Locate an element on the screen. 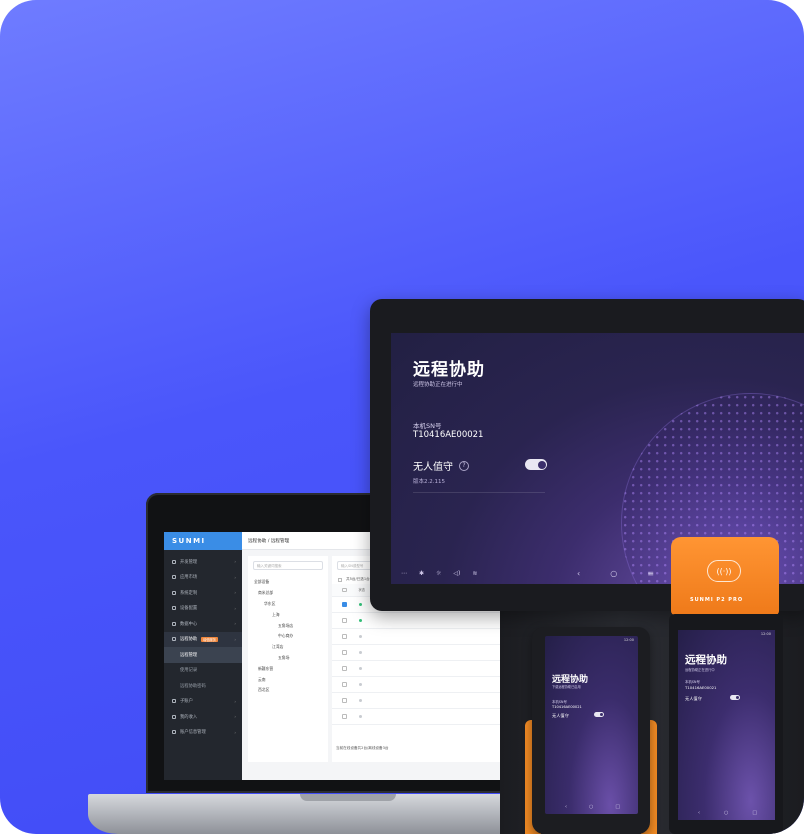  tree-node: 五角场店 is located at coordinates (288, 625).